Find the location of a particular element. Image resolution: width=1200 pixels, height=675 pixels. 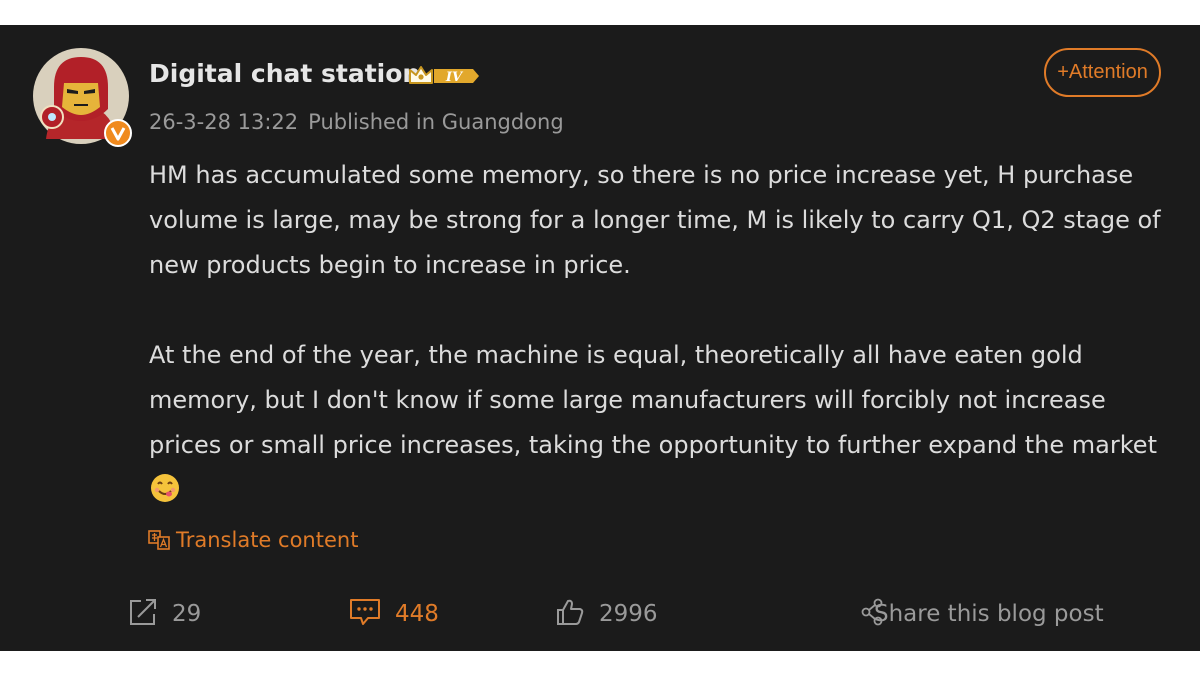

repost-icon is located at coordinates (143, 612).